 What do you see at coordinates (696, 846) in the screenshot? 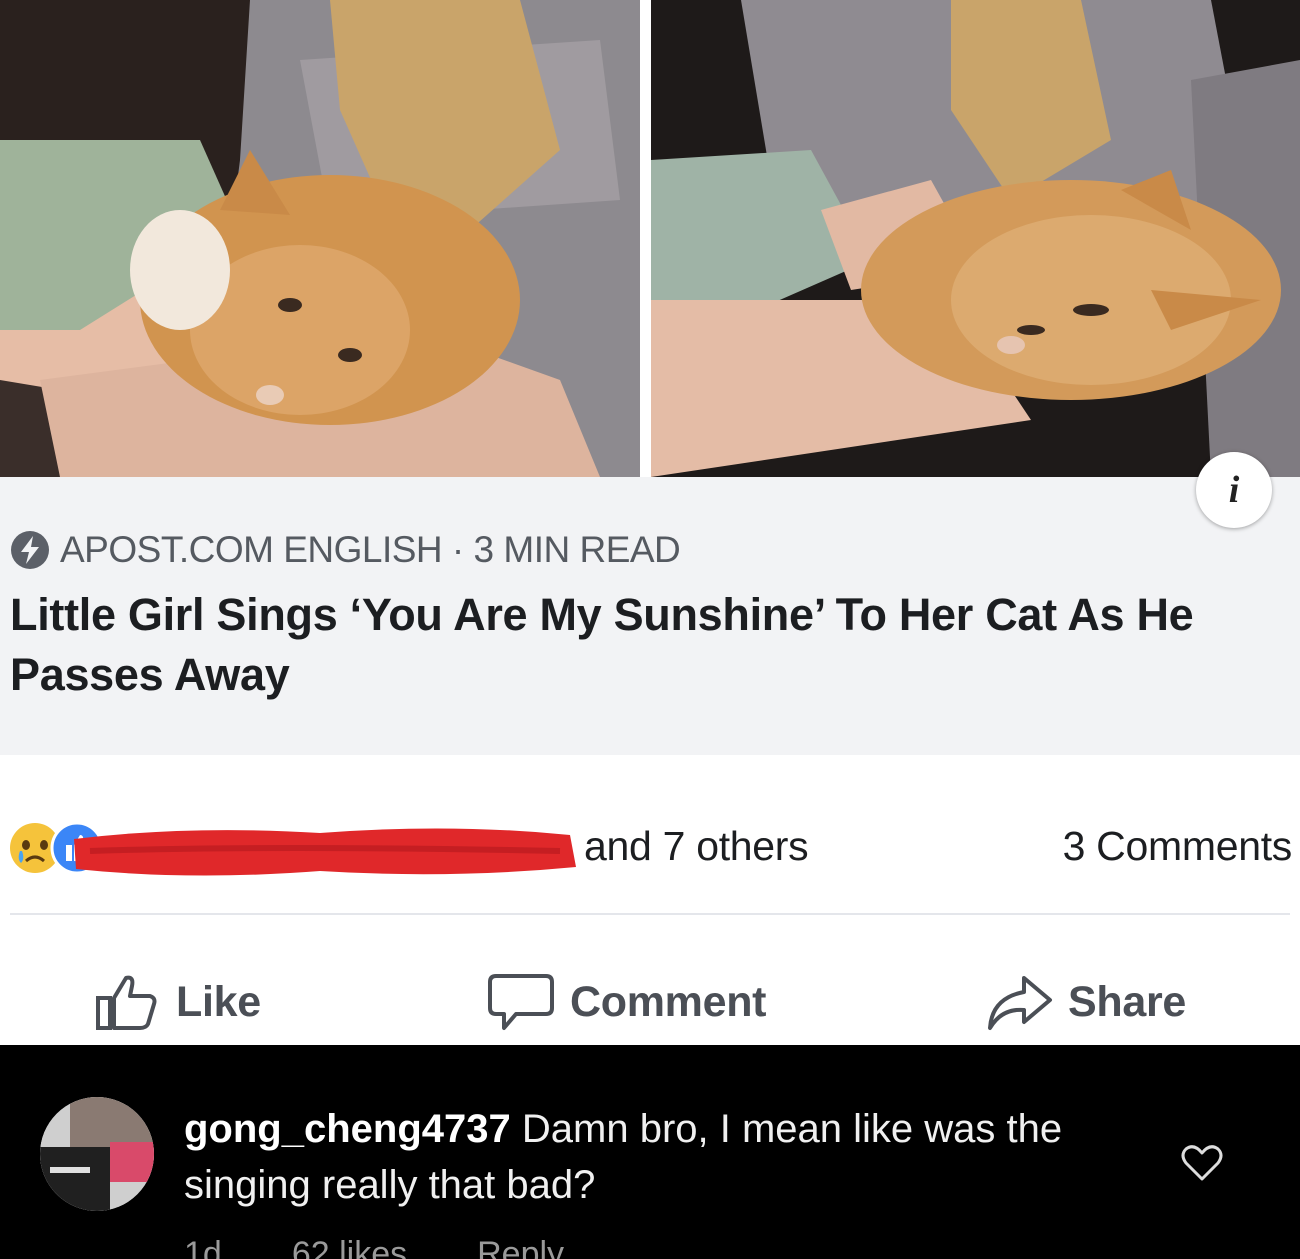
I see `reaction-names: and 7 others` at bounding box center [696, 846].